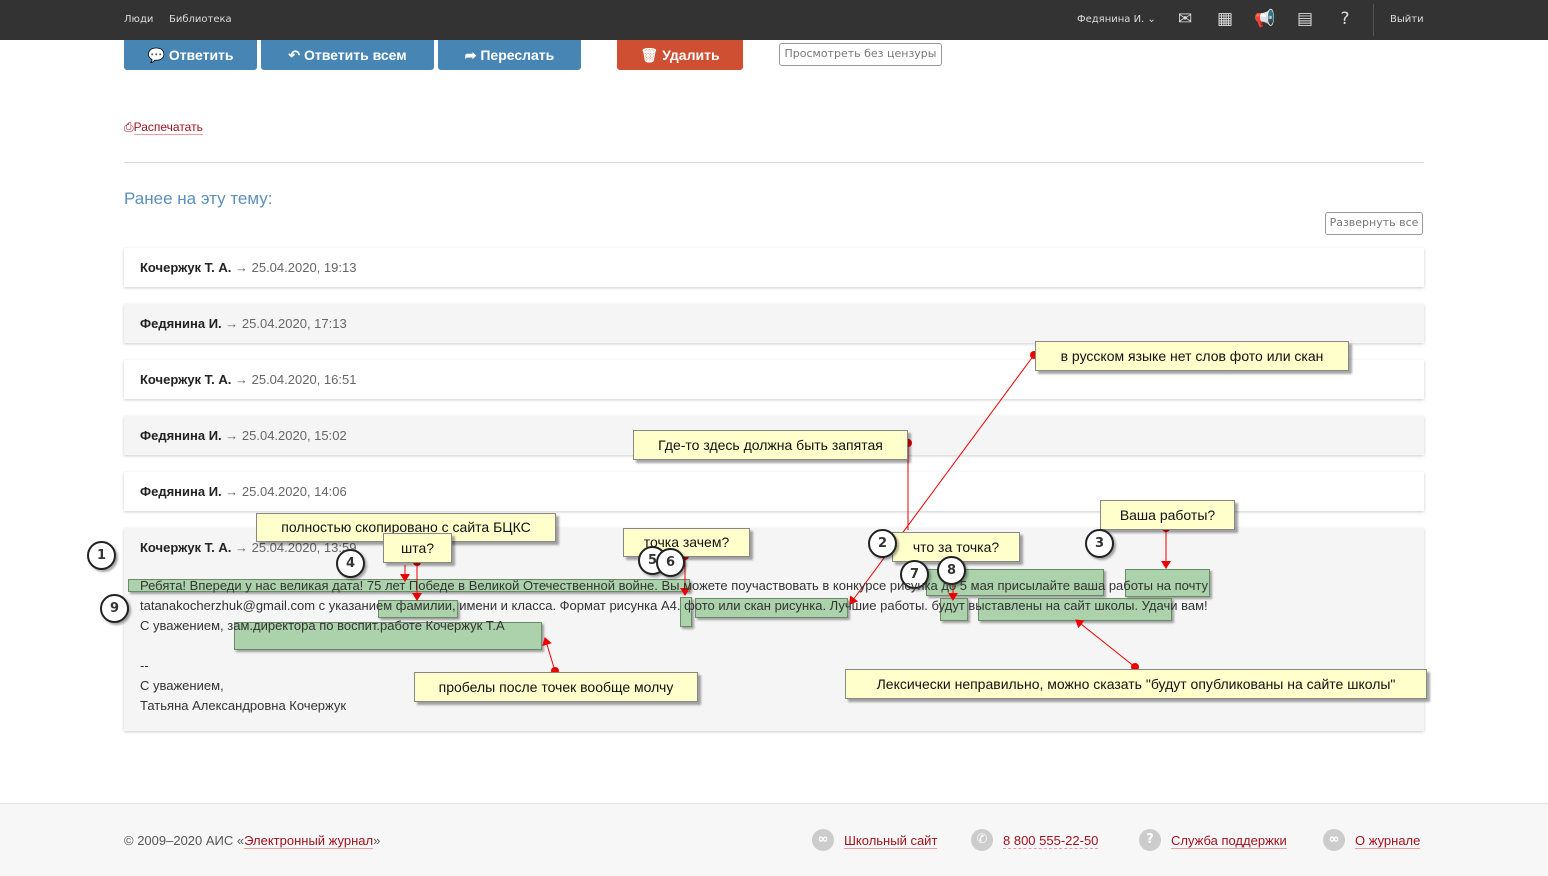 The width and height of the screenshot is (1548, 876). I want to click on number-marker: 2, so click(882, 543).